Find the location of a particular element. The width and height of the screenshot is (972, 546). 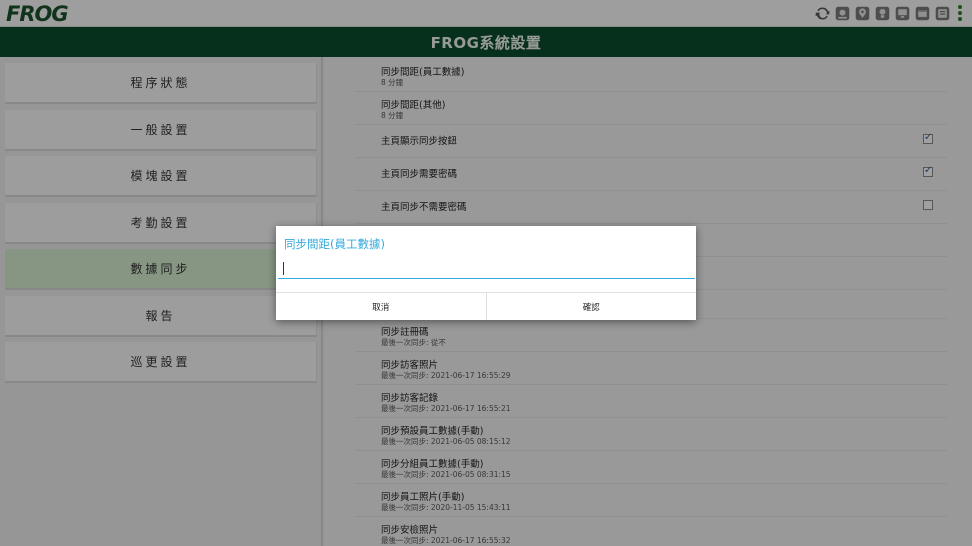

sync-interval-input is located at coordinates (486, 269).